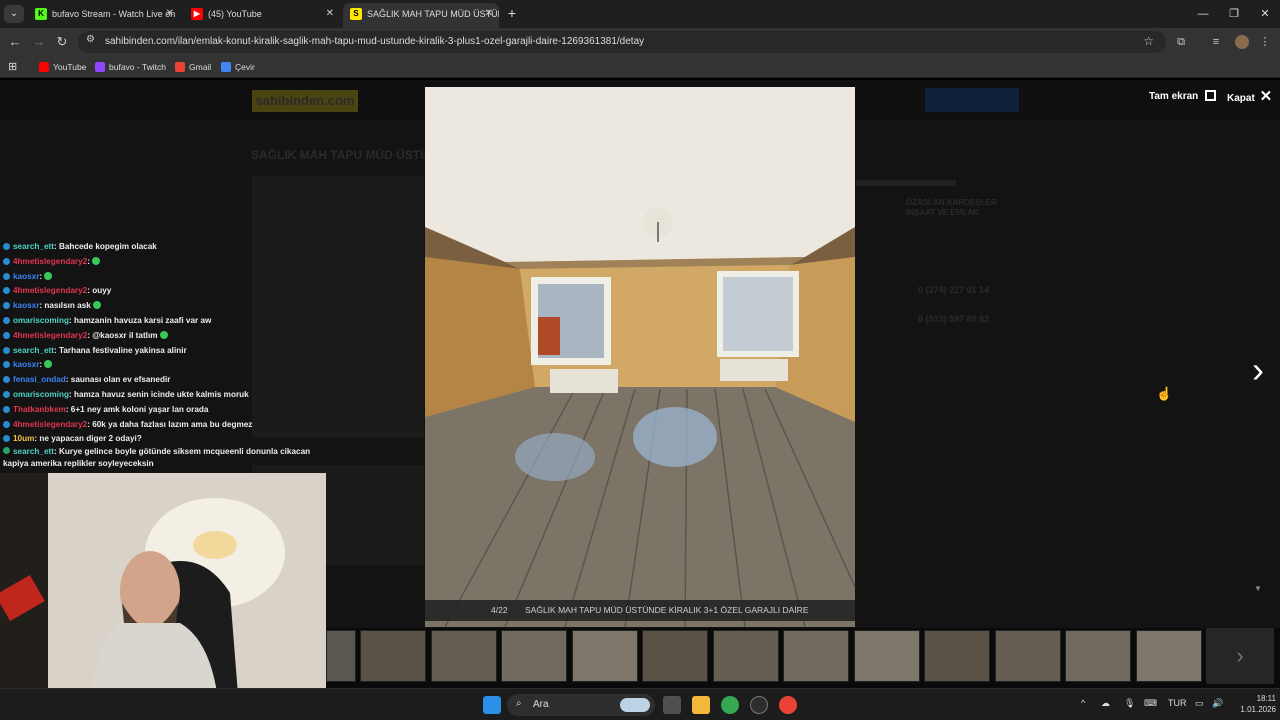 The image size is (1280, 720). I want to click on chat-text: : Tarhana festivaline yakinsa alinir, so click(120, 350).